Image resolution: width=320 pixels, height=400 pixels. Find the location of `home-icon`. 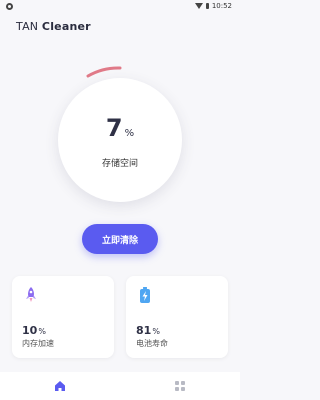

home-icon is located at coordinates (60, 386).